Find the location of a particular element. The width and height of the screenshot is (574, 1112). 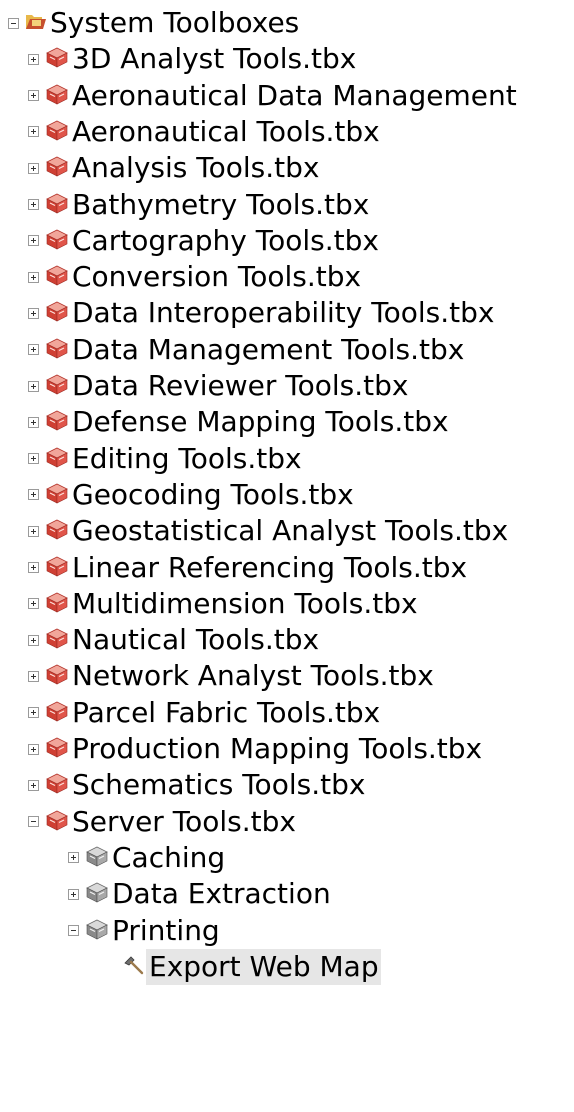

tree-node-data-extraction: Data Extraction is located at coordinates (200, 894).